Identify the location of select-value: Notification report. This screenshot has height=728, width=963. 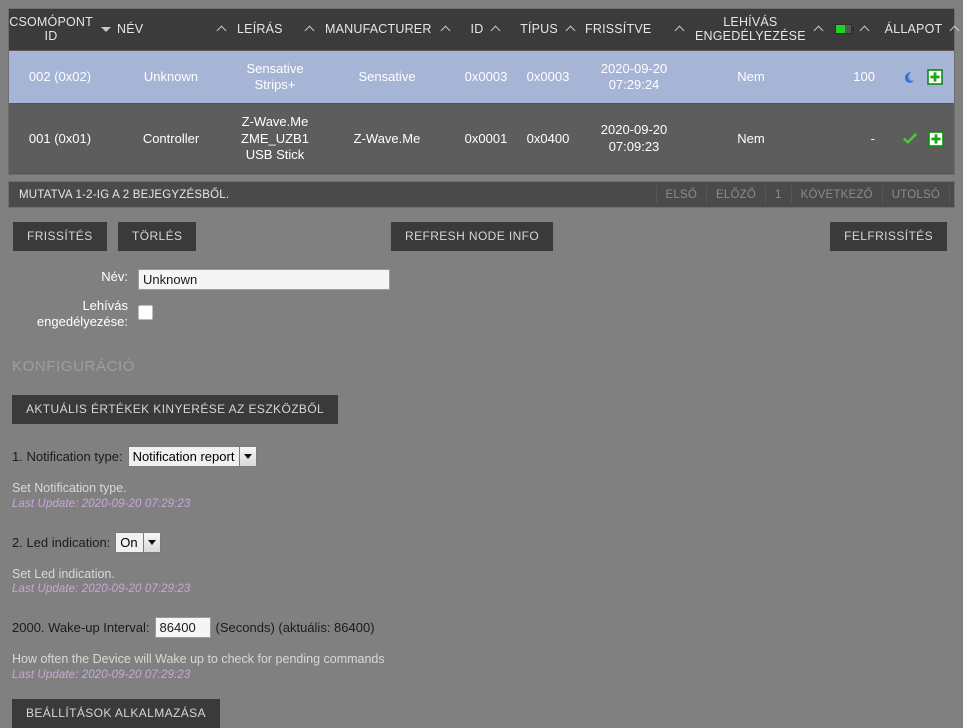
(183, 456).